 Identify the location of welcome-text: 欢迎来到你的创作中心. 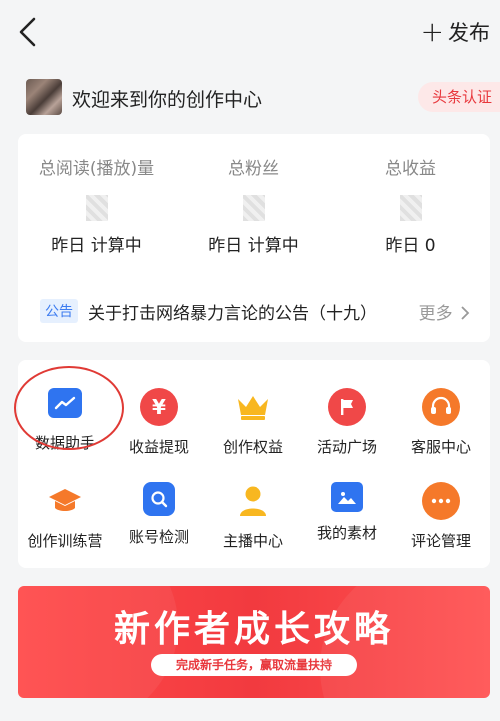
(167, 100).